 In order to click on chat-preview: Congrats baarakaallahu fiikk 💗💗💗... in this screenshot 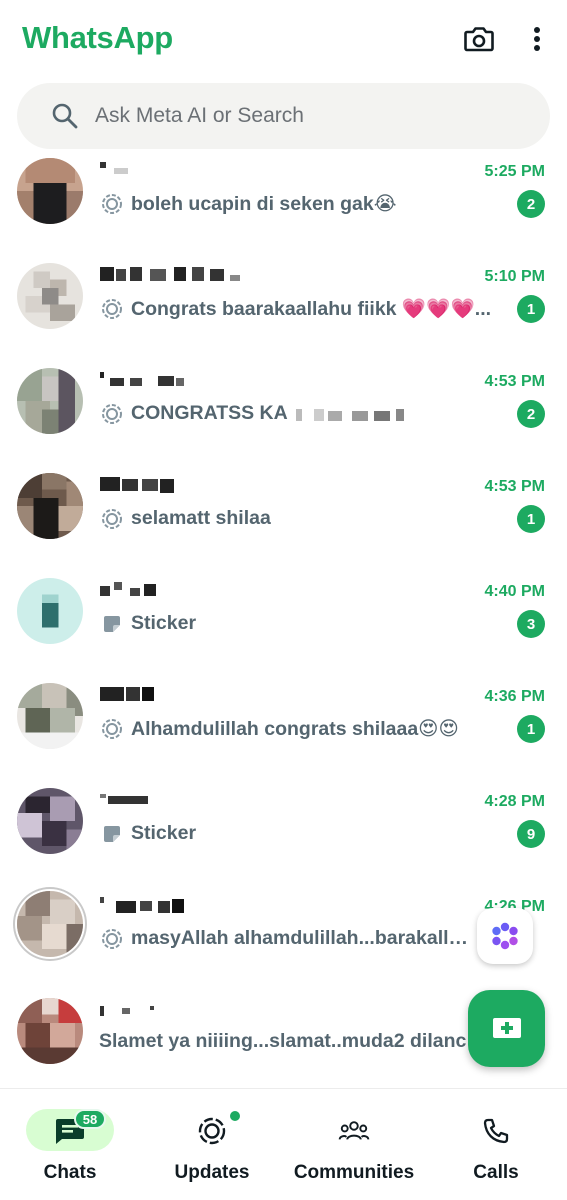, I will do `click(298, 309)`.